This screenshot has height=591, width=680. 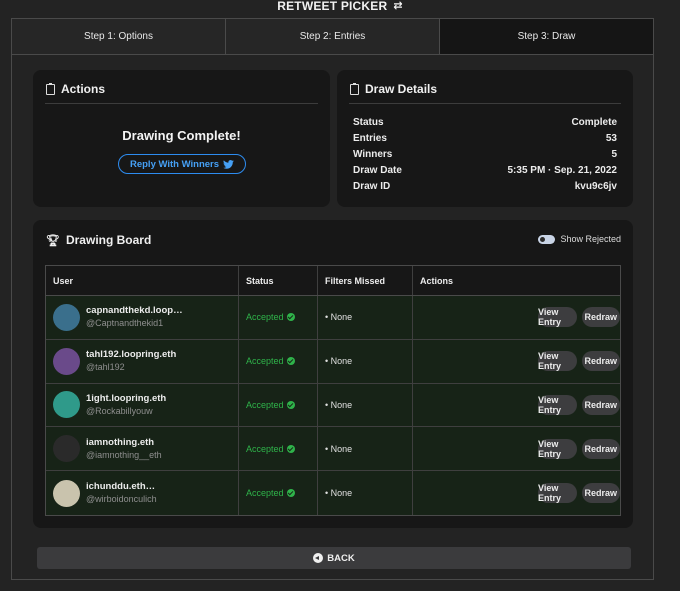 I want to click on user-cell: 1ight.loopring.eth @Rockabillyouw, so click(x=142, y=405).